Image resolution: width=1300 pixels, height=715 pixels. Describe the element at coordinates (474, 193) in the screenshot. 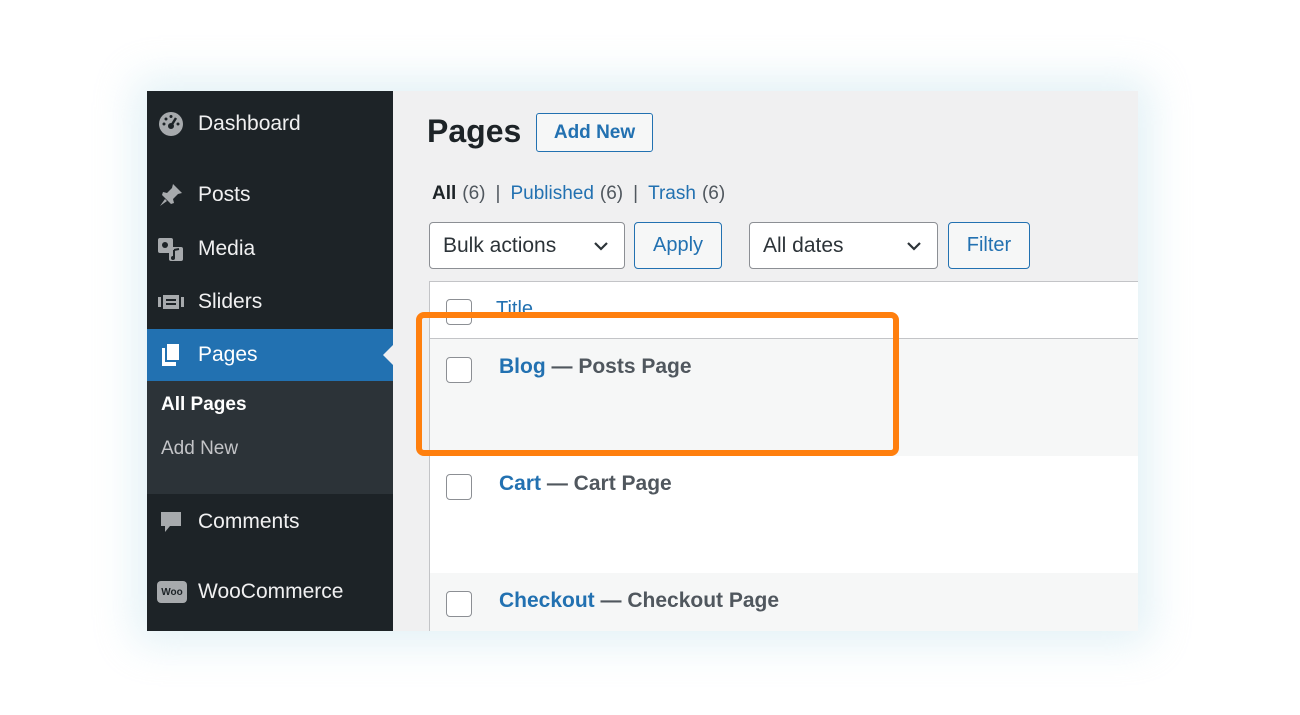

I see `filter-all-count: (6)` at that location.